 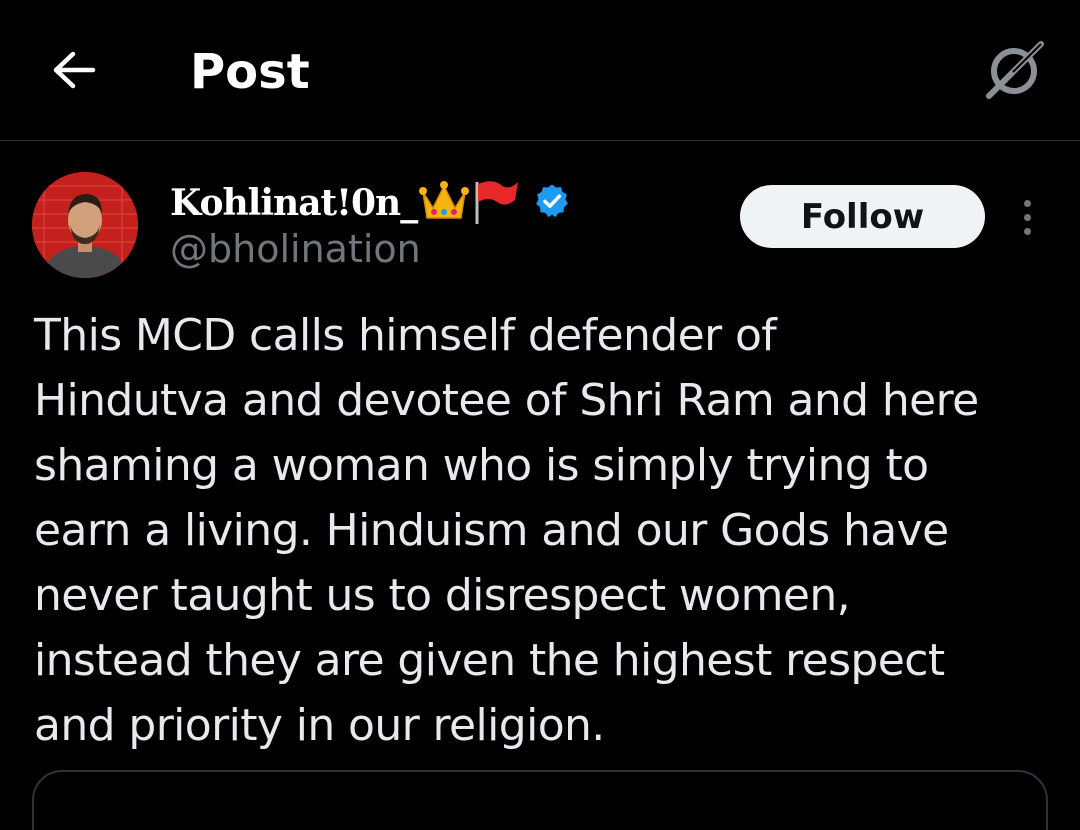 What do you see at coordinates (540, 800) in the screenshot?
I see `media-card` at bounding box center [540, 800].